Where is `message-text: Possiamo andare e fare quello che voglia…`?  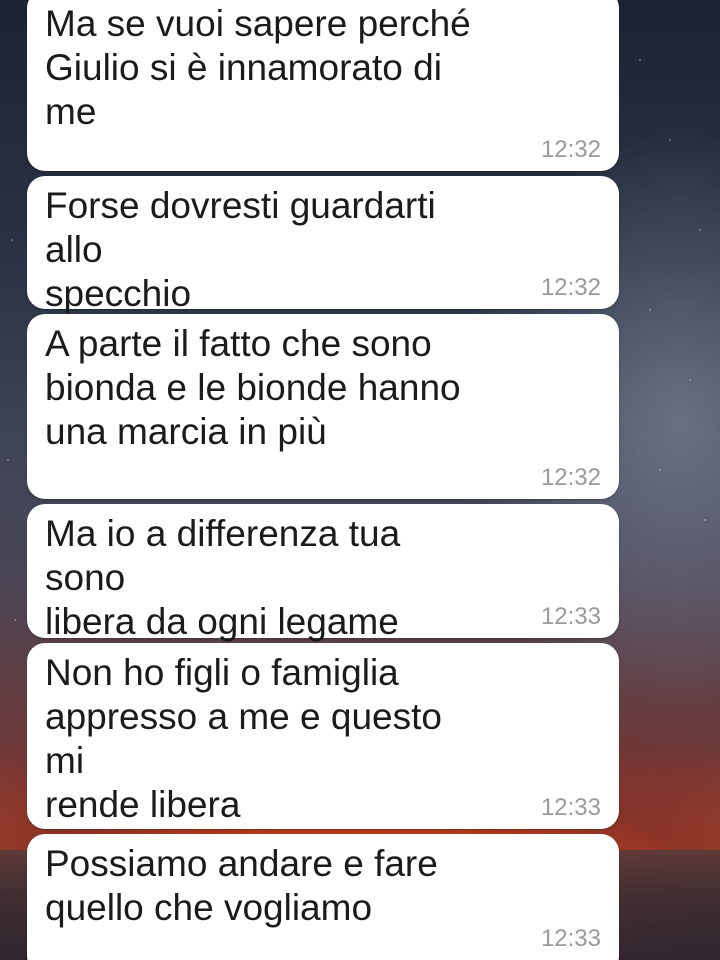
message-text: Possiamo andare e fare quello che voglia… is located at coordinates (241, 885).